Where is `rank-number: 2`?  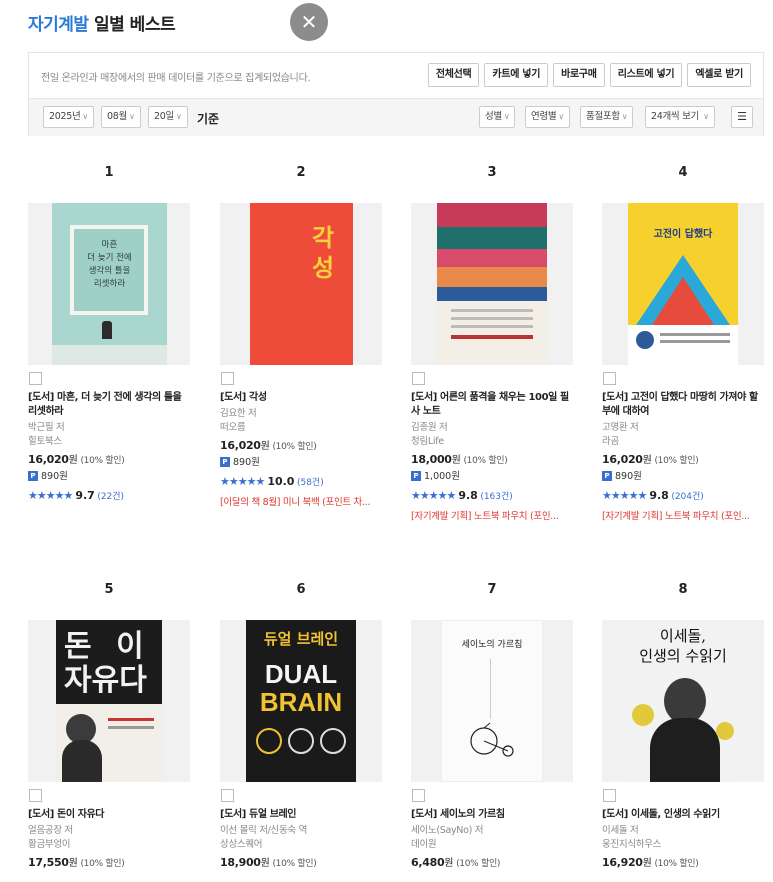 rank-number: 2 is located at coordinates (301, 172).